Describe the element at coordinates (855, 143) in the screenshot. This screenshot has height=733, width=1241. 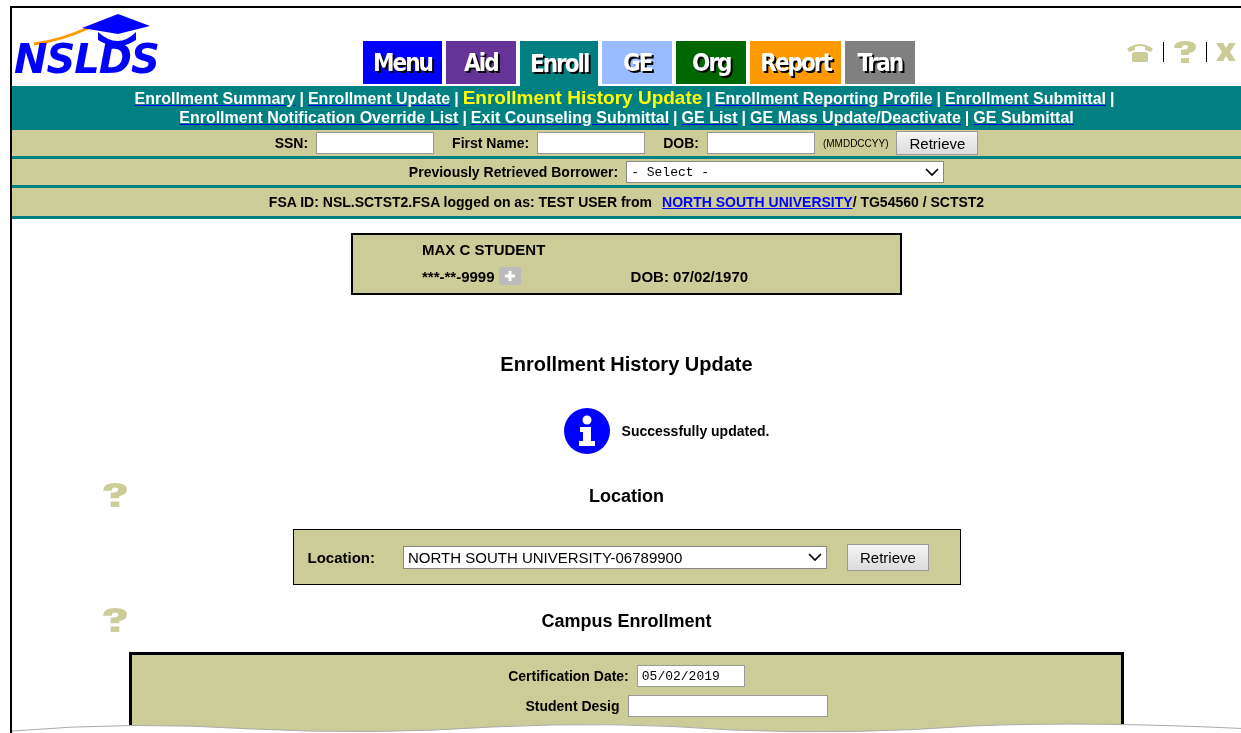
I see `date-format-hint: (MMDDCCYY)` at that location.